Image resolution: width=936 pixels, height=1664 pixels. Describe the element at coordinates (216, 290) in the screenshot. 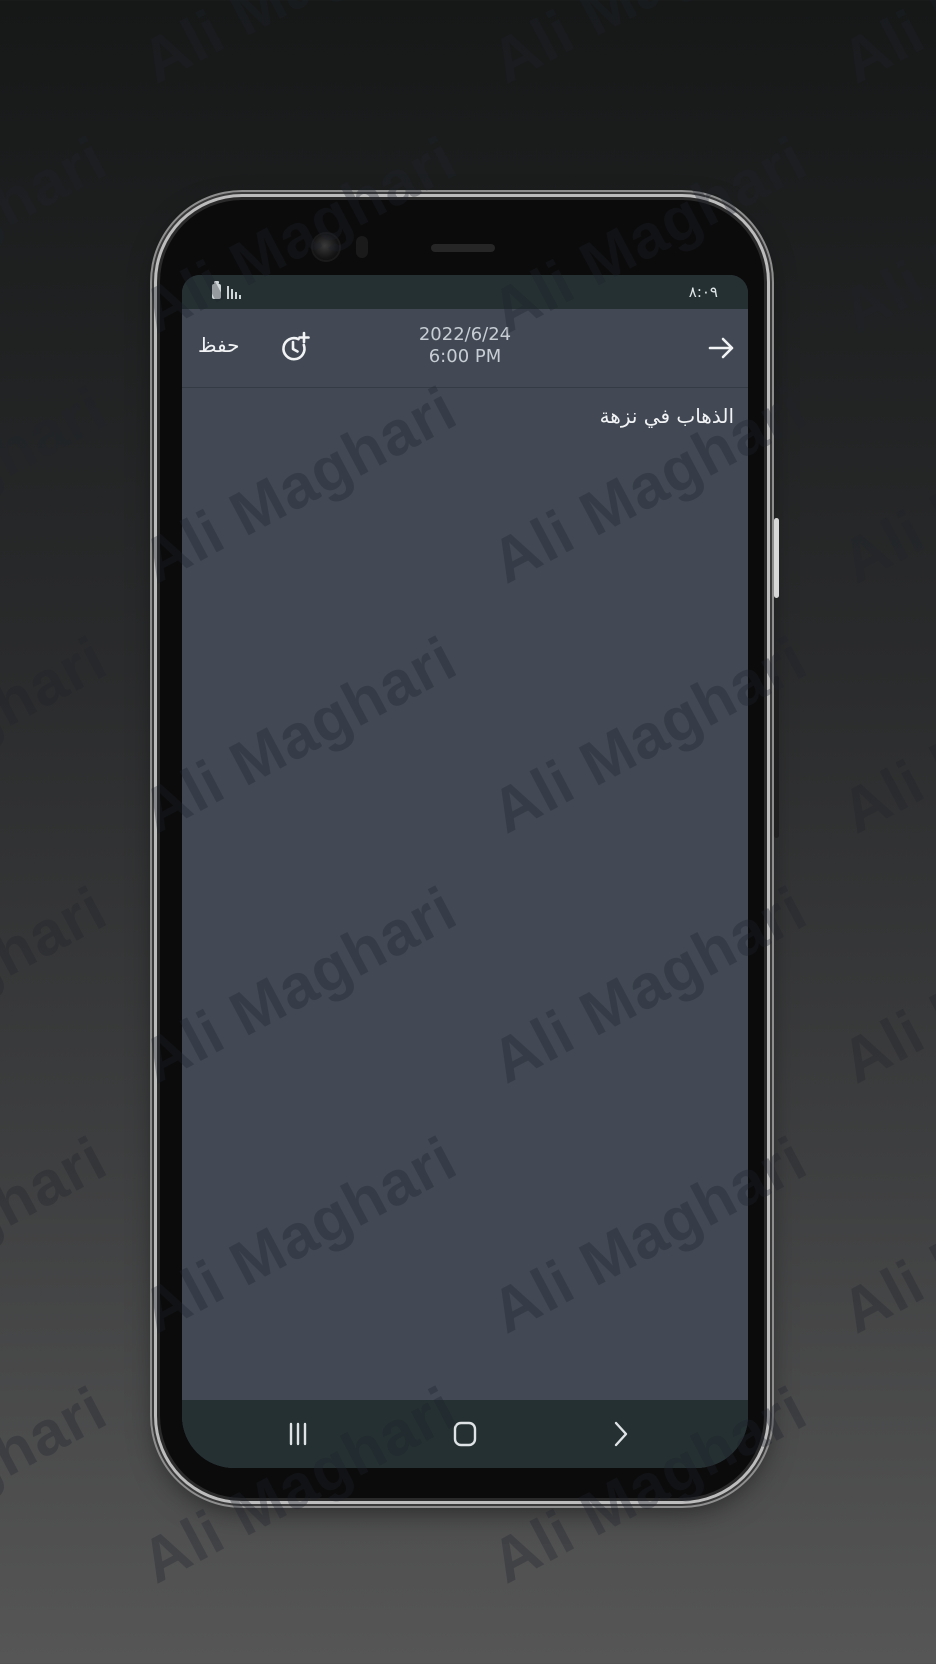

I see `battery-icon` at that location.